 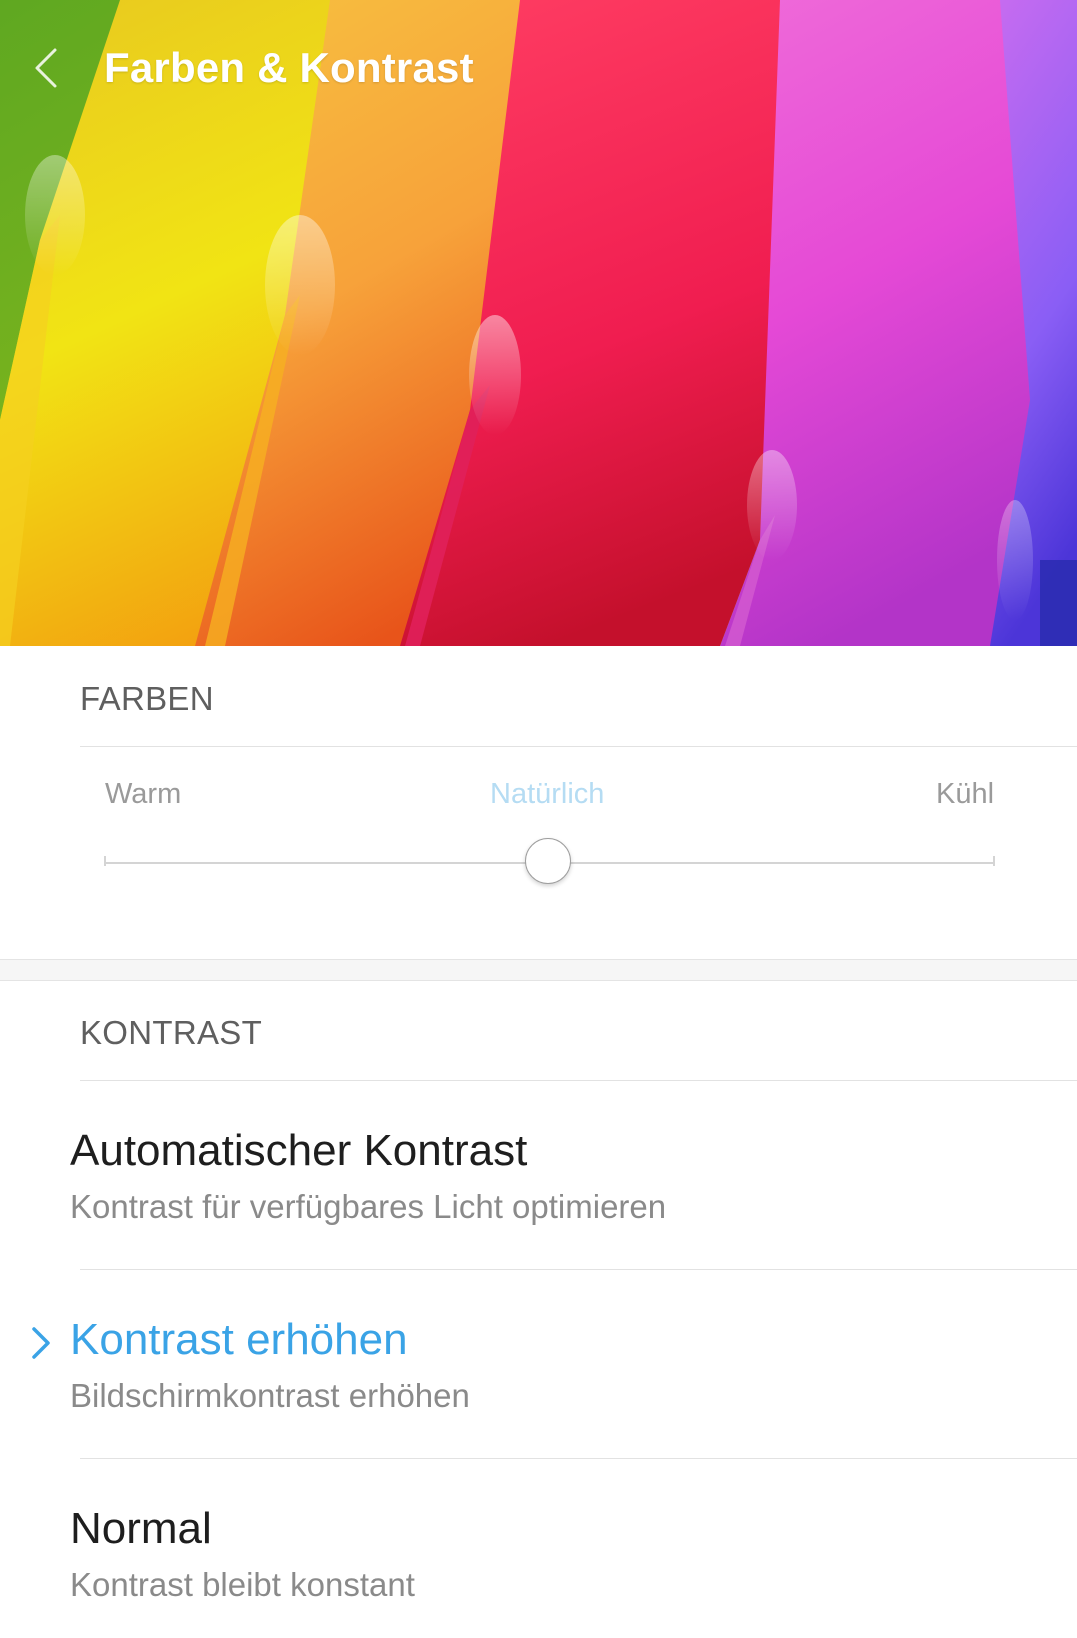 What do you see at coordinates (547, 794) in the screenshot?
I see `slider-label-natural: Natürlich` at bounding box center [547, 794].